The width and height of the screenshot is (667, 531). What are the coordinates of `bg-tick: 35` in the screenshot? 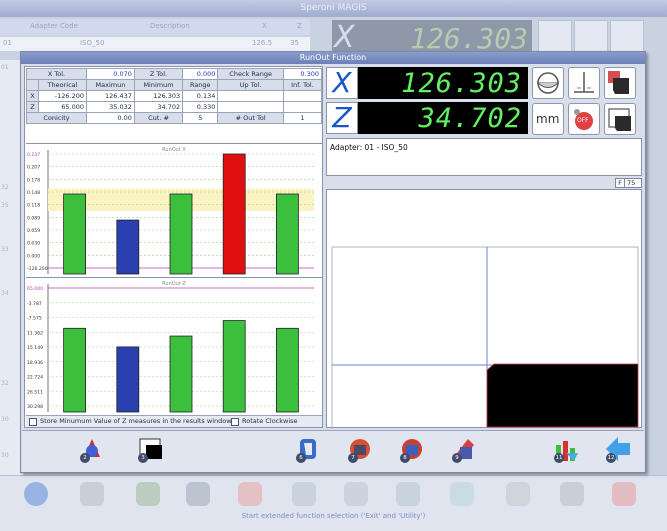 It's located at (5, 205).